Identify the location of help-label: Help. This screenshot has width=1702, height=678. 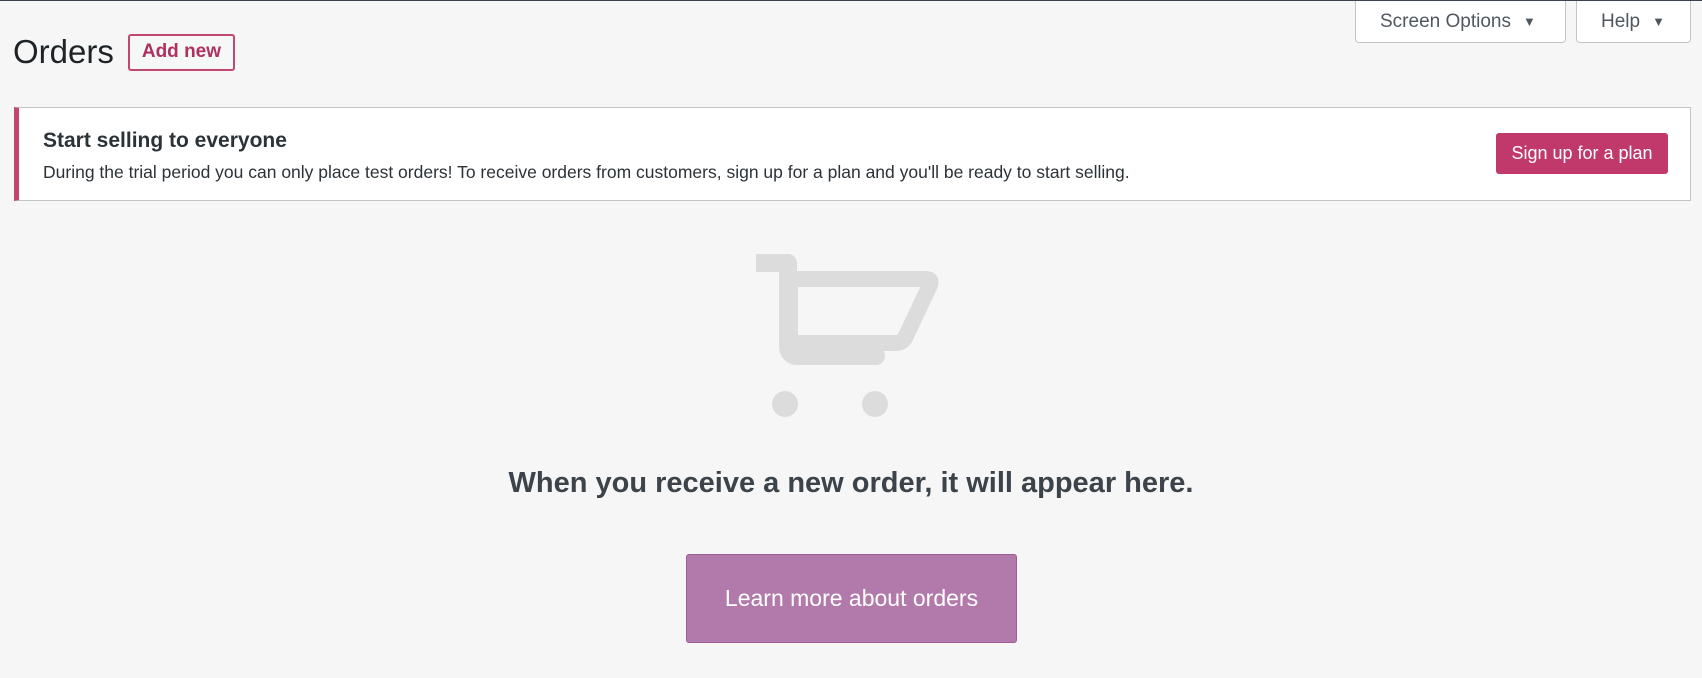
(1621, 21).